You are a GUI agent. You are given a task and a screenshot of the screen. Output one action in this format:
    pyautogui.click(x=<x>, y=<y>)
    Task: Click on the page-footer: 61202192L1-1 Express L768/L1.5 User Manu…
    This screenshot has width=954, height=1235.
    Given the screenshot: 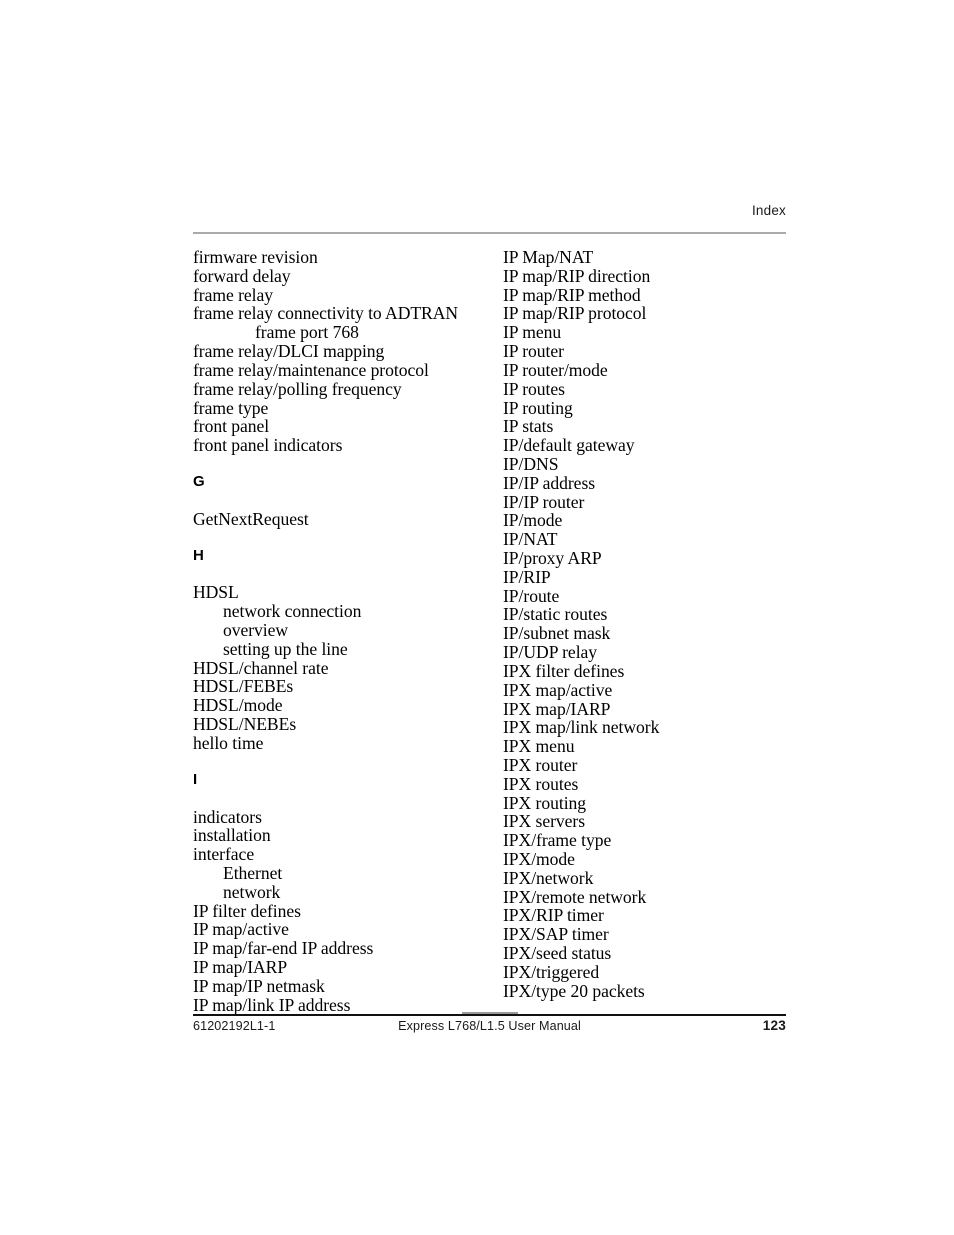 What is the action you would take?
    pyautogui.click(x=489, y=1029)
    